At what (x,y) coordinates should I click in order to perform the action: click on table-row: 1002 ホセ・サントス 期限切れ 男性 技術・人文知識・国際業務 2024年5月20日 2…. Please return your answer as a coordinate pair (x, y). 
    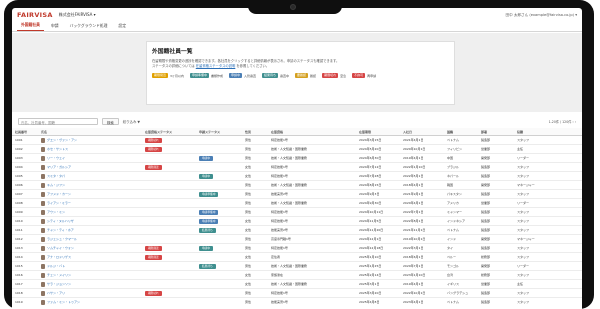
    Looking at the image, I should click on (297, 149).